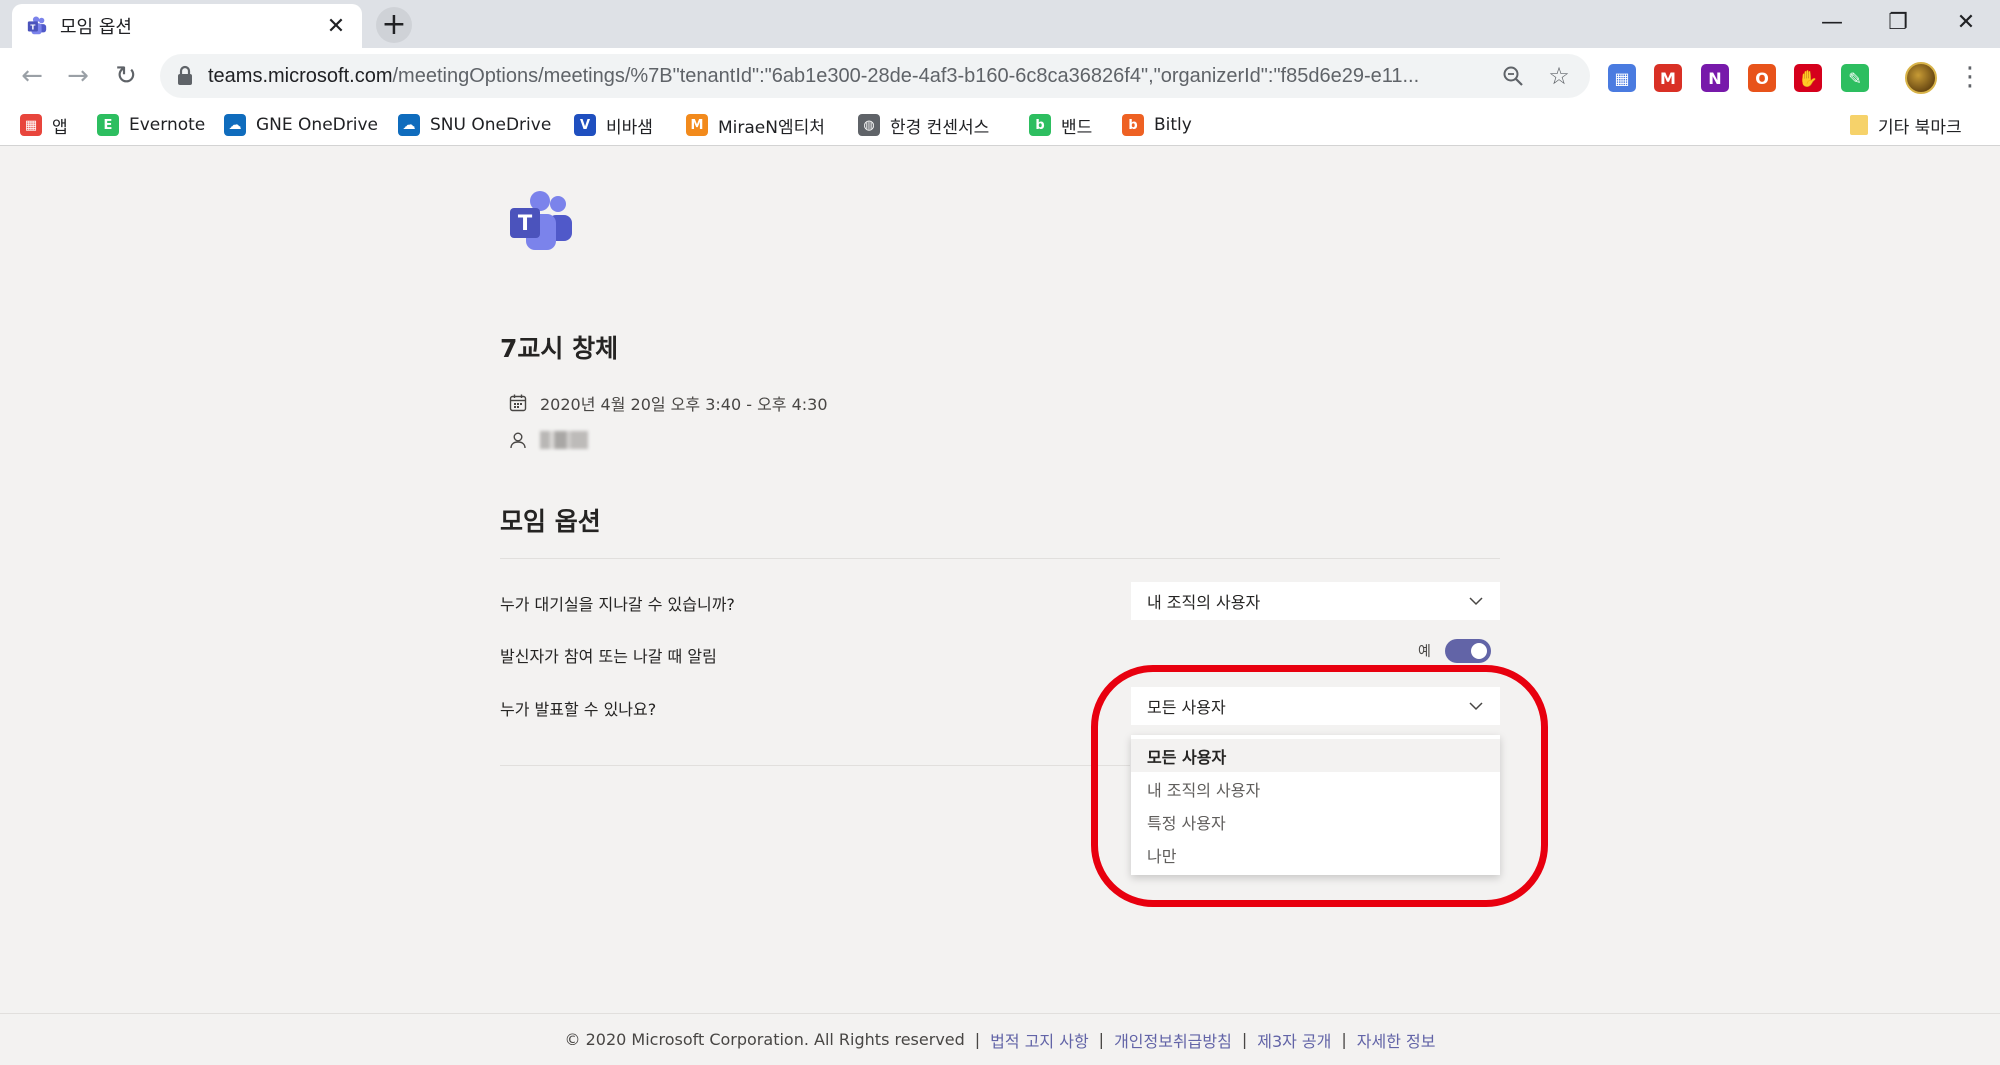 This screenshot has width=2000, height=1065. Describe the element at coordinates (96, 27) in the screenshot. I see `tab-title: 모임 옵션` at that location.